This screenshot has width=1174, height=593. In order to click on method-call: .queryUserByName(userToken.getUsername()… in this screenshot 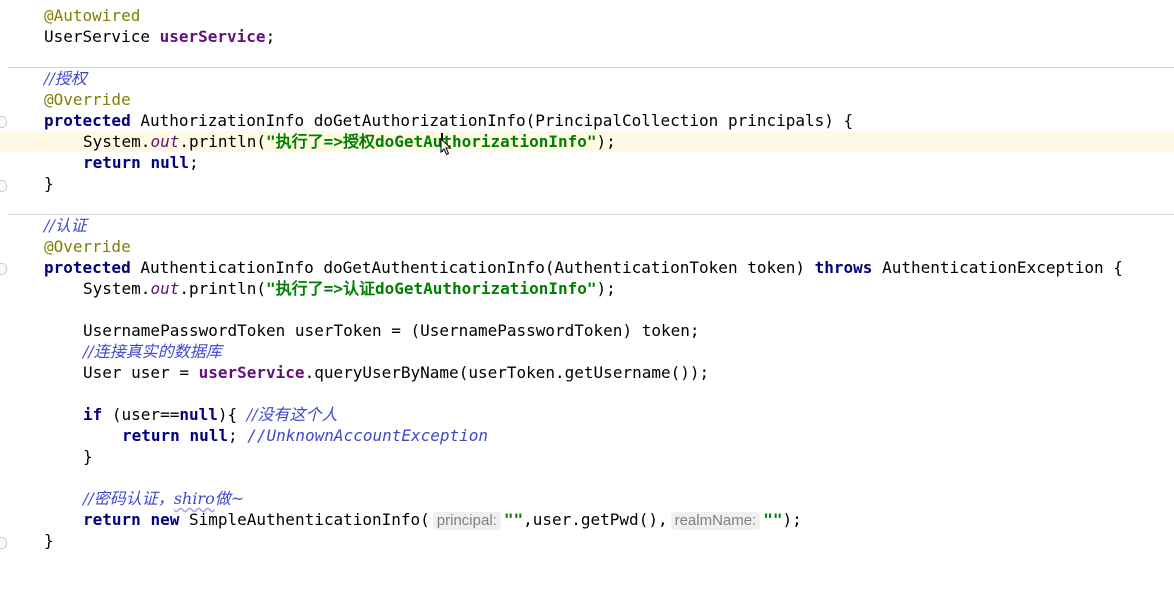, I will do `click(507, 372)`.